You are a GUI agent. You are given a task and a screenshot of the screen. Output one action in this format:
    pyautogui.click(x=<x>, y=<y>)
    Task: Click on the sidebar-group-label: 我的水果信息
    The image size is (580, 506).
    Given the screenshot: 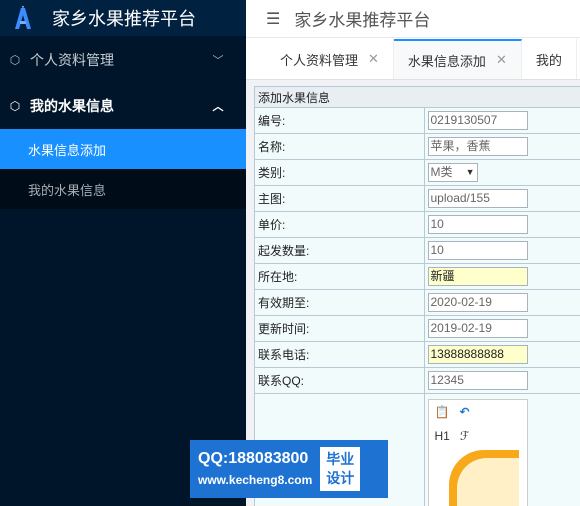 What is the action you would take?
    pyautogui.click(x=72, y=106)
    